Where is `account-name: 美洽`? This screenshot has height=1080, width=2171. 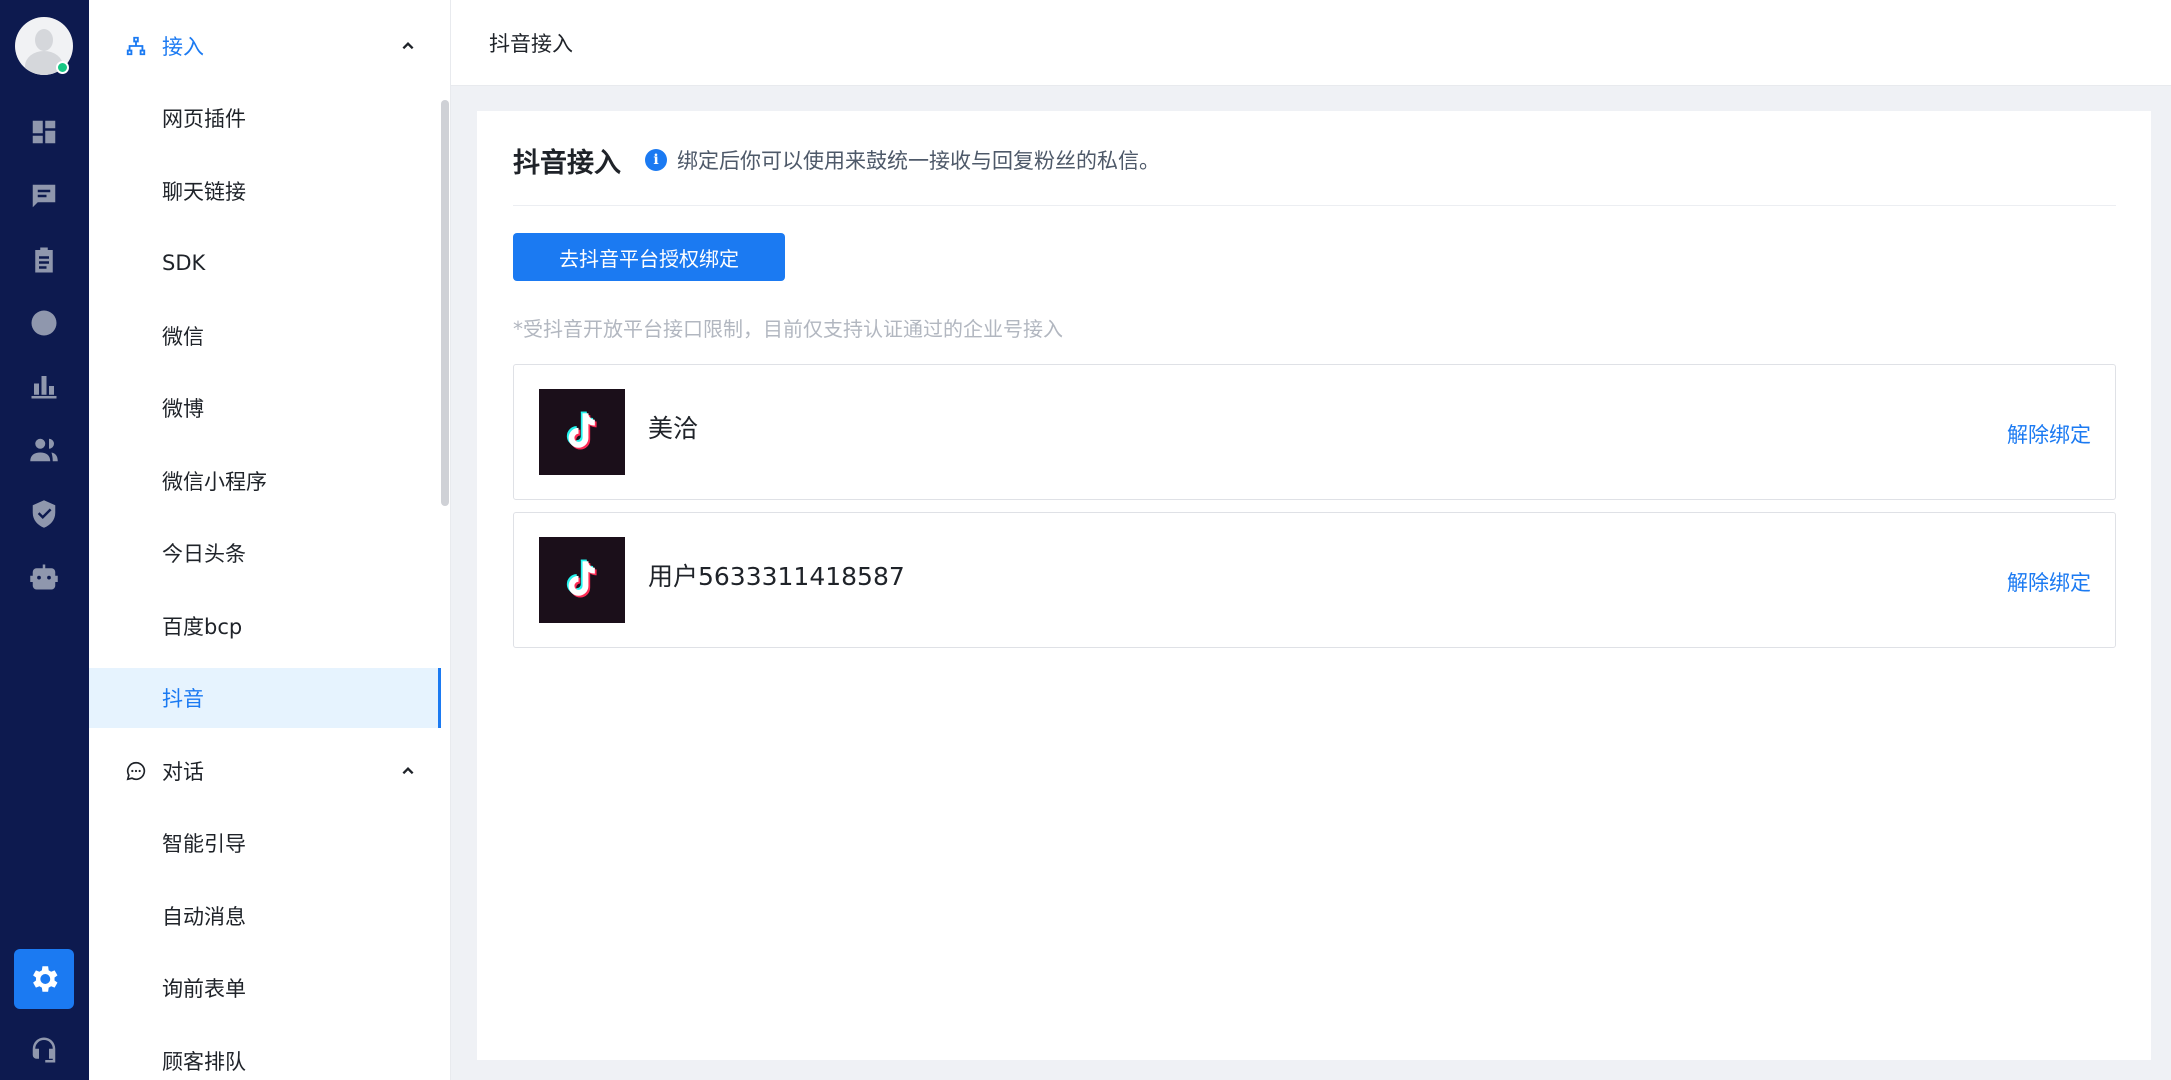 account-name: 美洽 is located at coordinates (673, 428).